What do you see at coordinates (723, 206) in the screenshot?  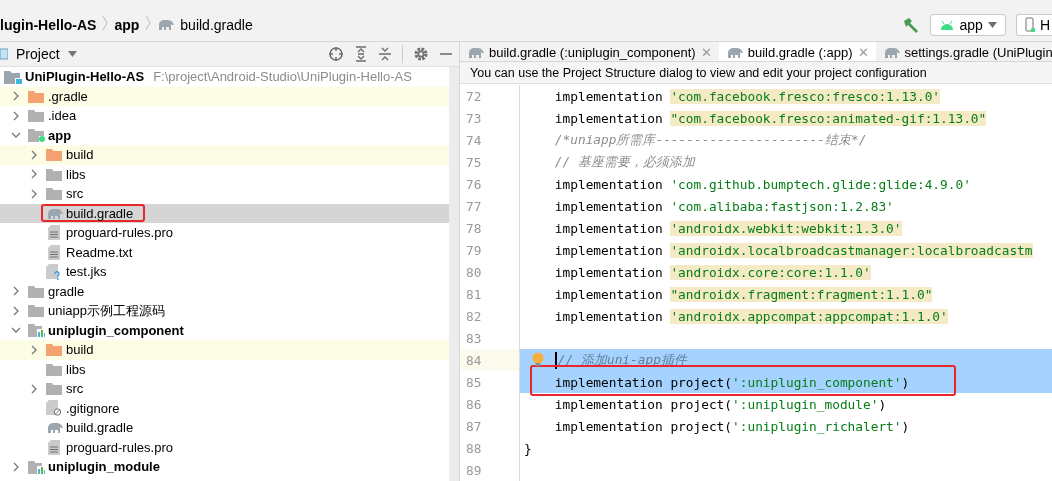 I see `code-line: implementation 'com.alibaba:fastjson:1.2.83'` at bounding box center [723, 206].